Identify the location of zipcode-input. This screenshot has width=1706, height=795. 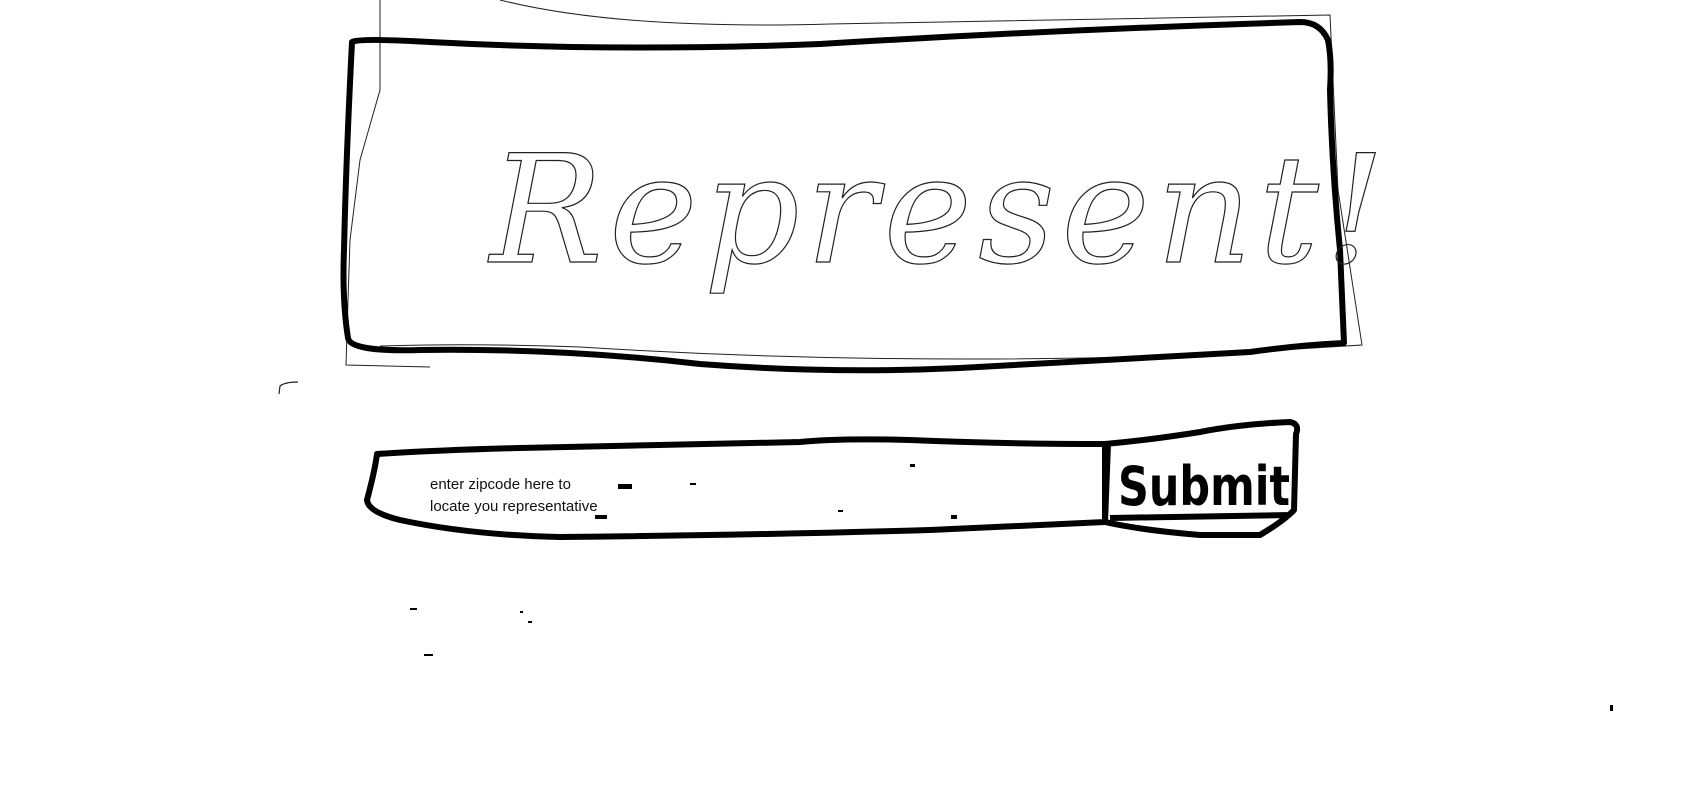
(732, 488).